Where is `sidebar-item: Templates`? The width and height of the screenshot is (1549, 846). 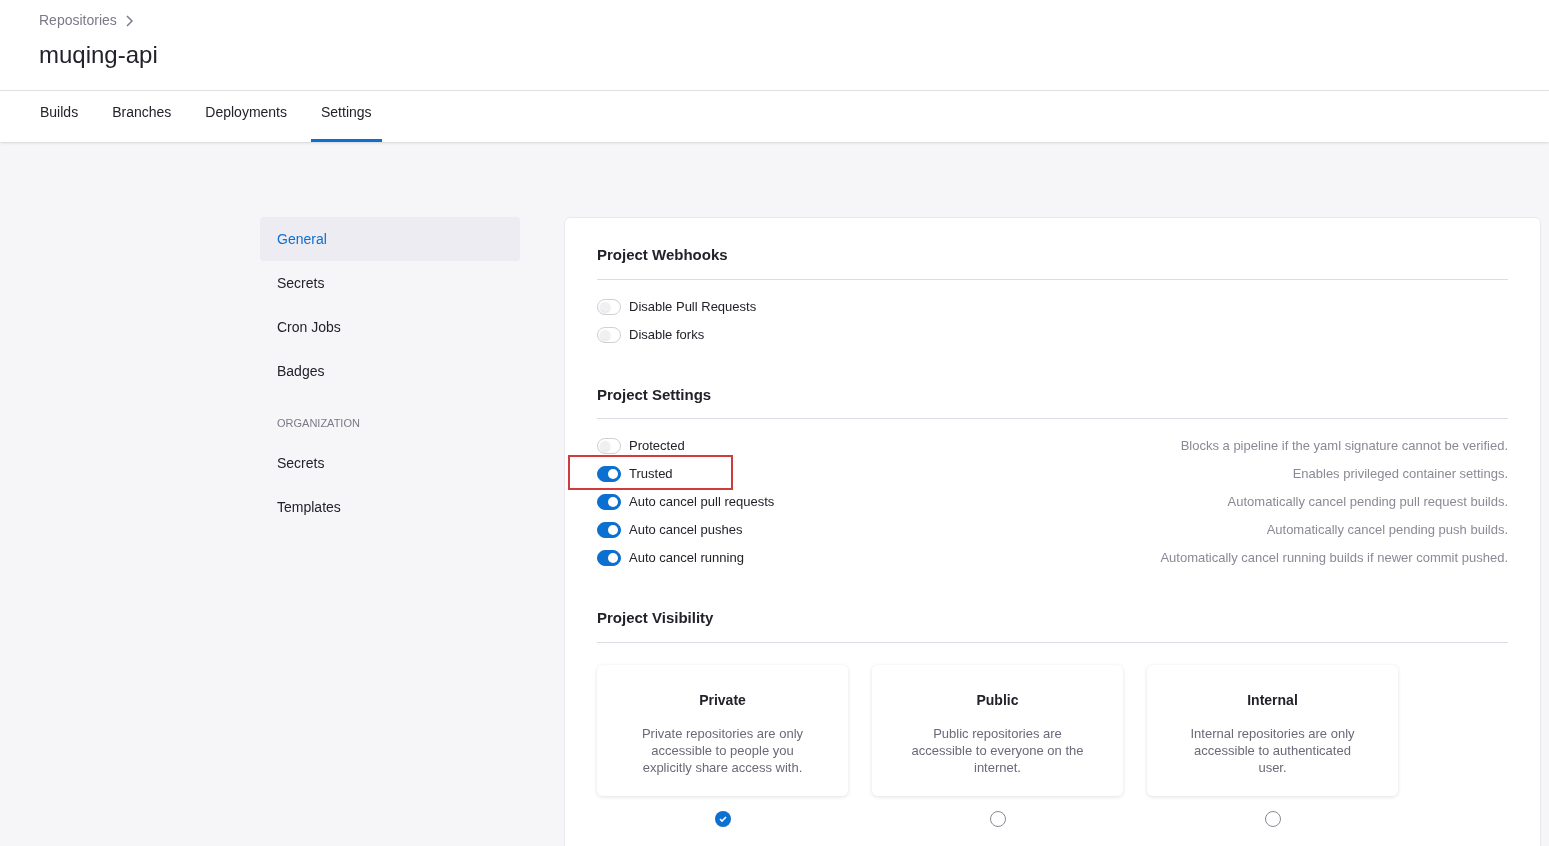
sidebar-item: Templates is located at coordinates (390, 507).